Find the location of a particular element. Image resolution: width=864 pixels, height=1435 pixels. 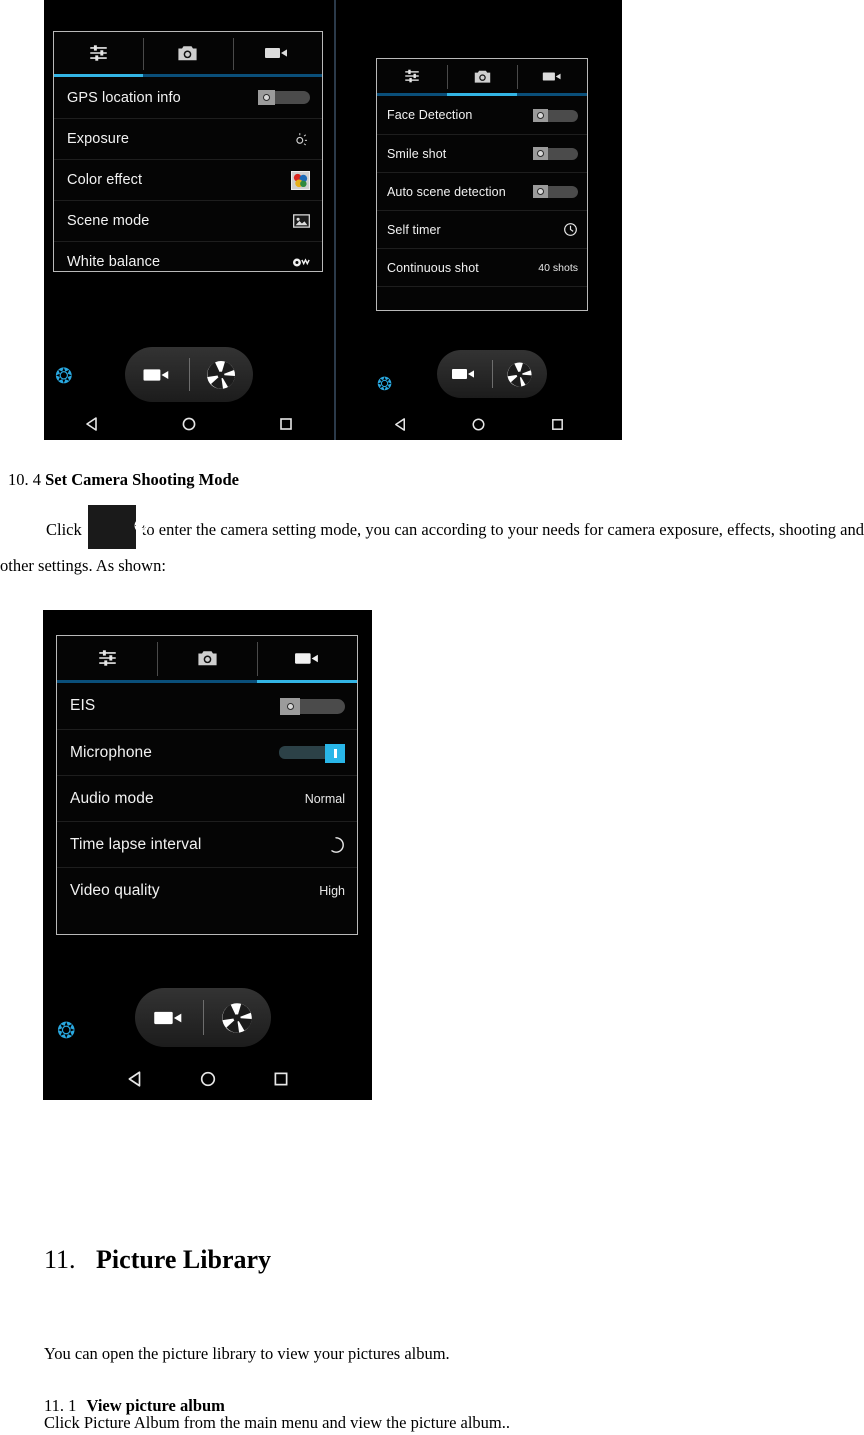

section-heading-11-1: 11. 1 View picture album is located at coordinates (134, 1406).